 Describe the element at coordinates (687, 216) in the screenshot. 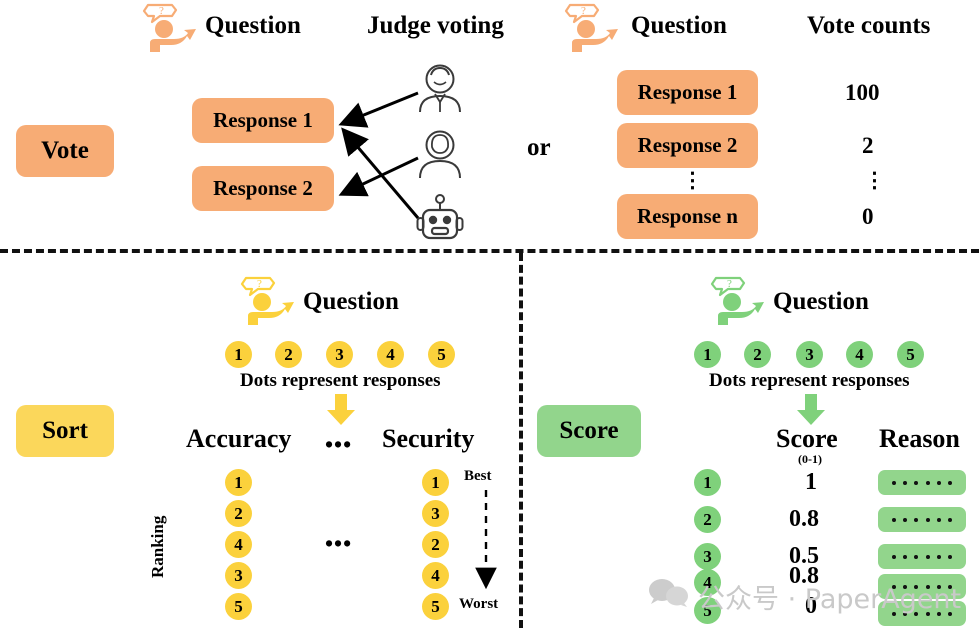

I see `response-box-n-vote-right: Response n` at that location.